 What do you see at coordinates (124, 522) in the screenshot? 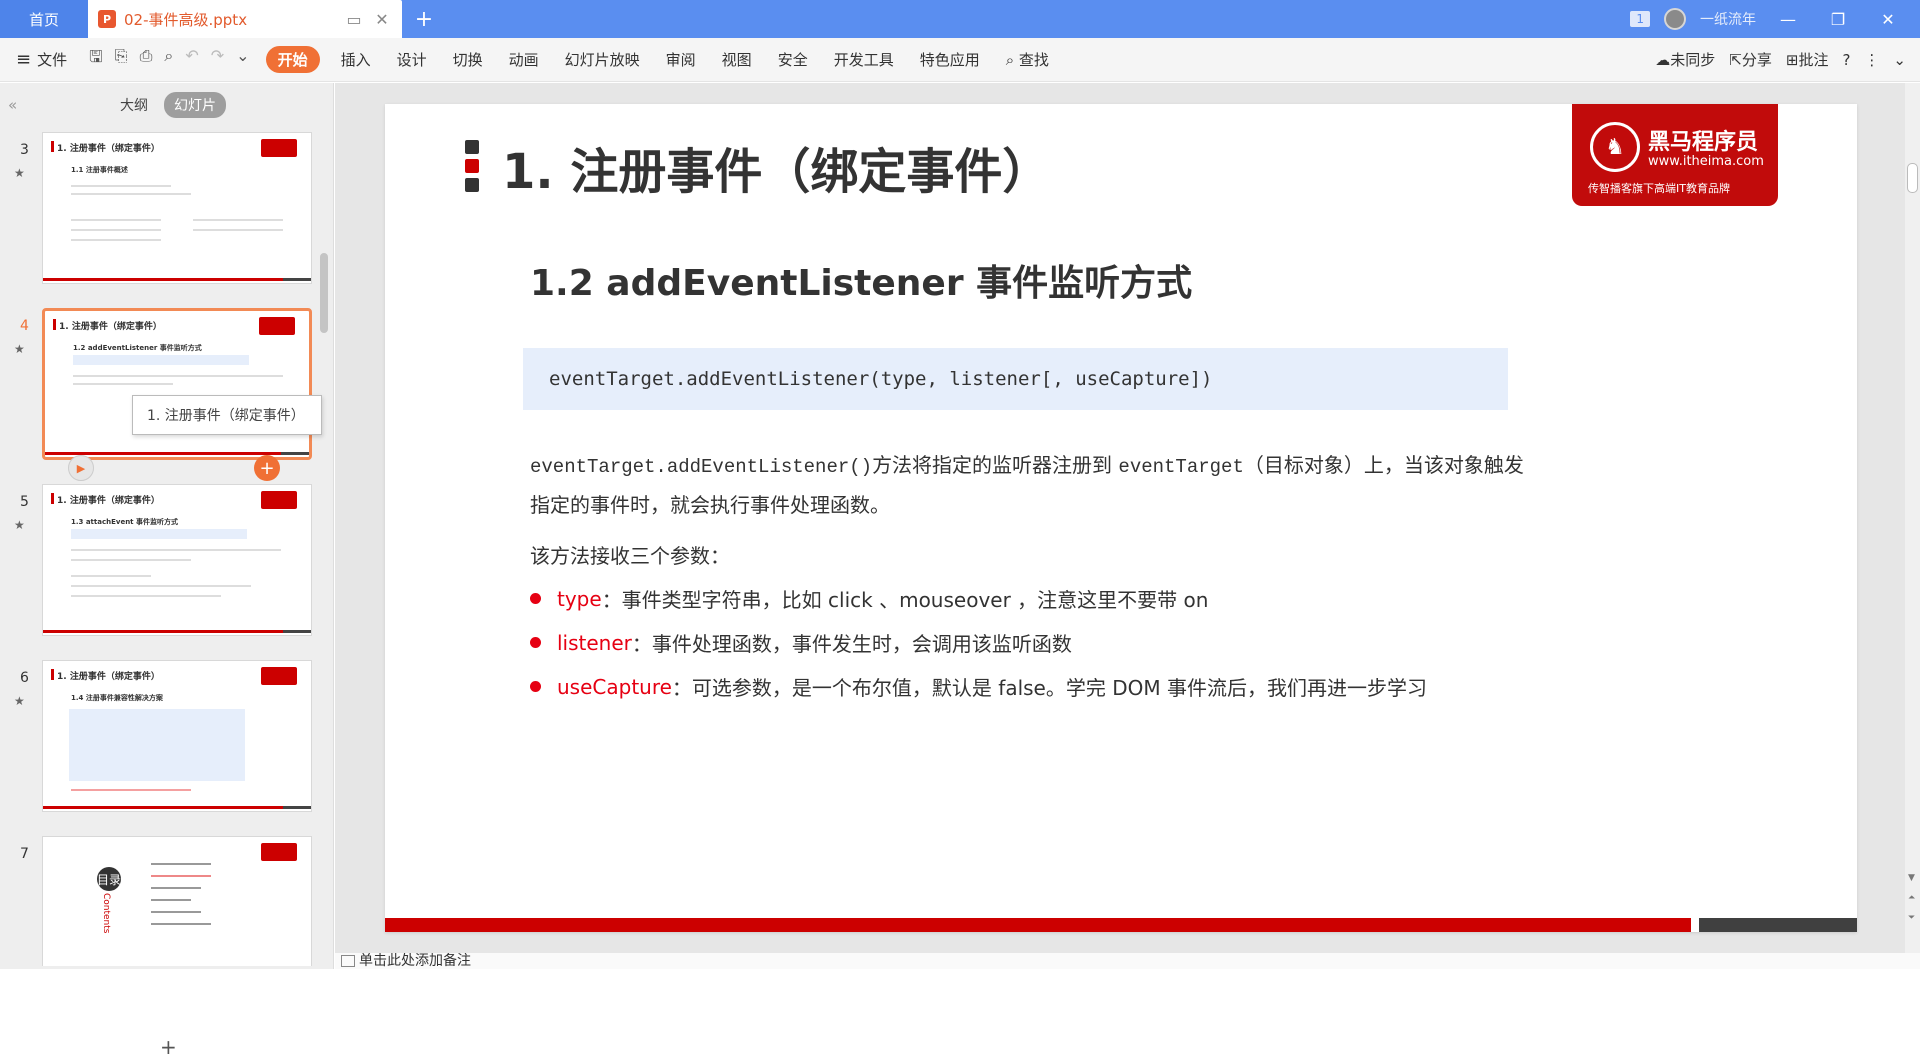
I see `thumb-subtitle: 1.3 attachEvent 事件监听方式` at bounding box center [124, 522].